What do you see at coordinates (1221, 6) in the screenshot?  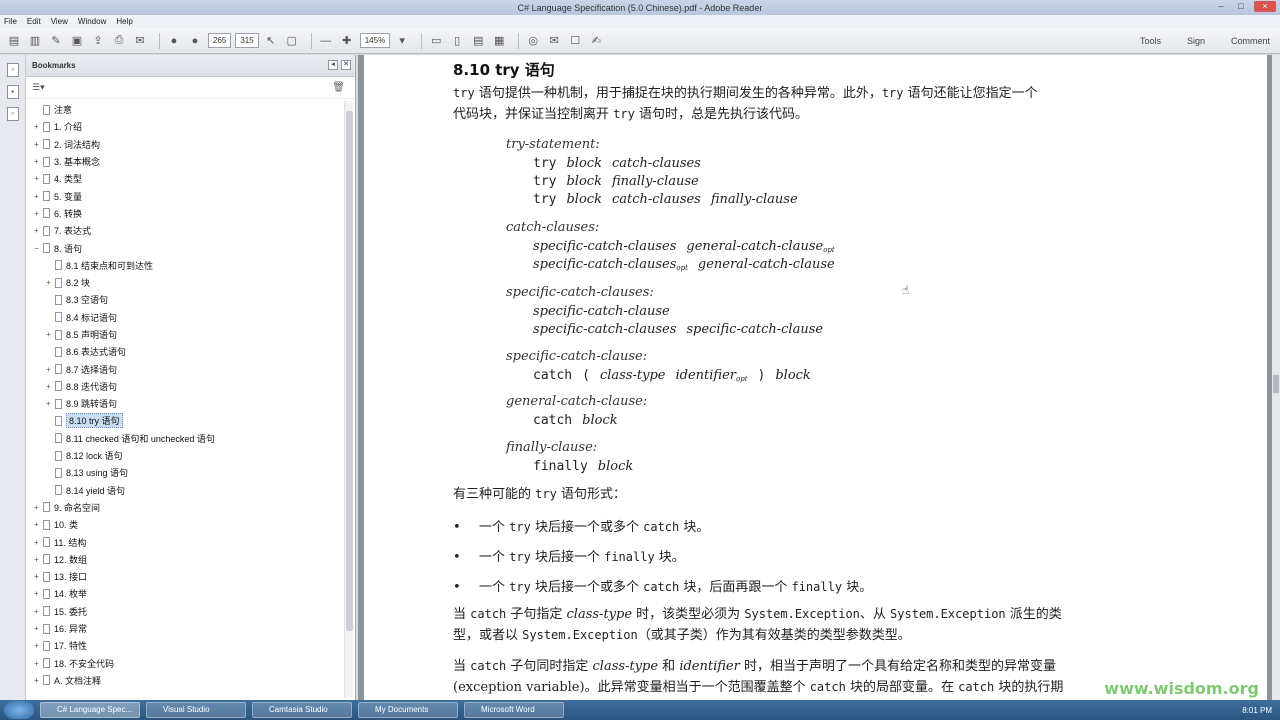 I see `minimize-button: –` at bounding box center [1221, 6].